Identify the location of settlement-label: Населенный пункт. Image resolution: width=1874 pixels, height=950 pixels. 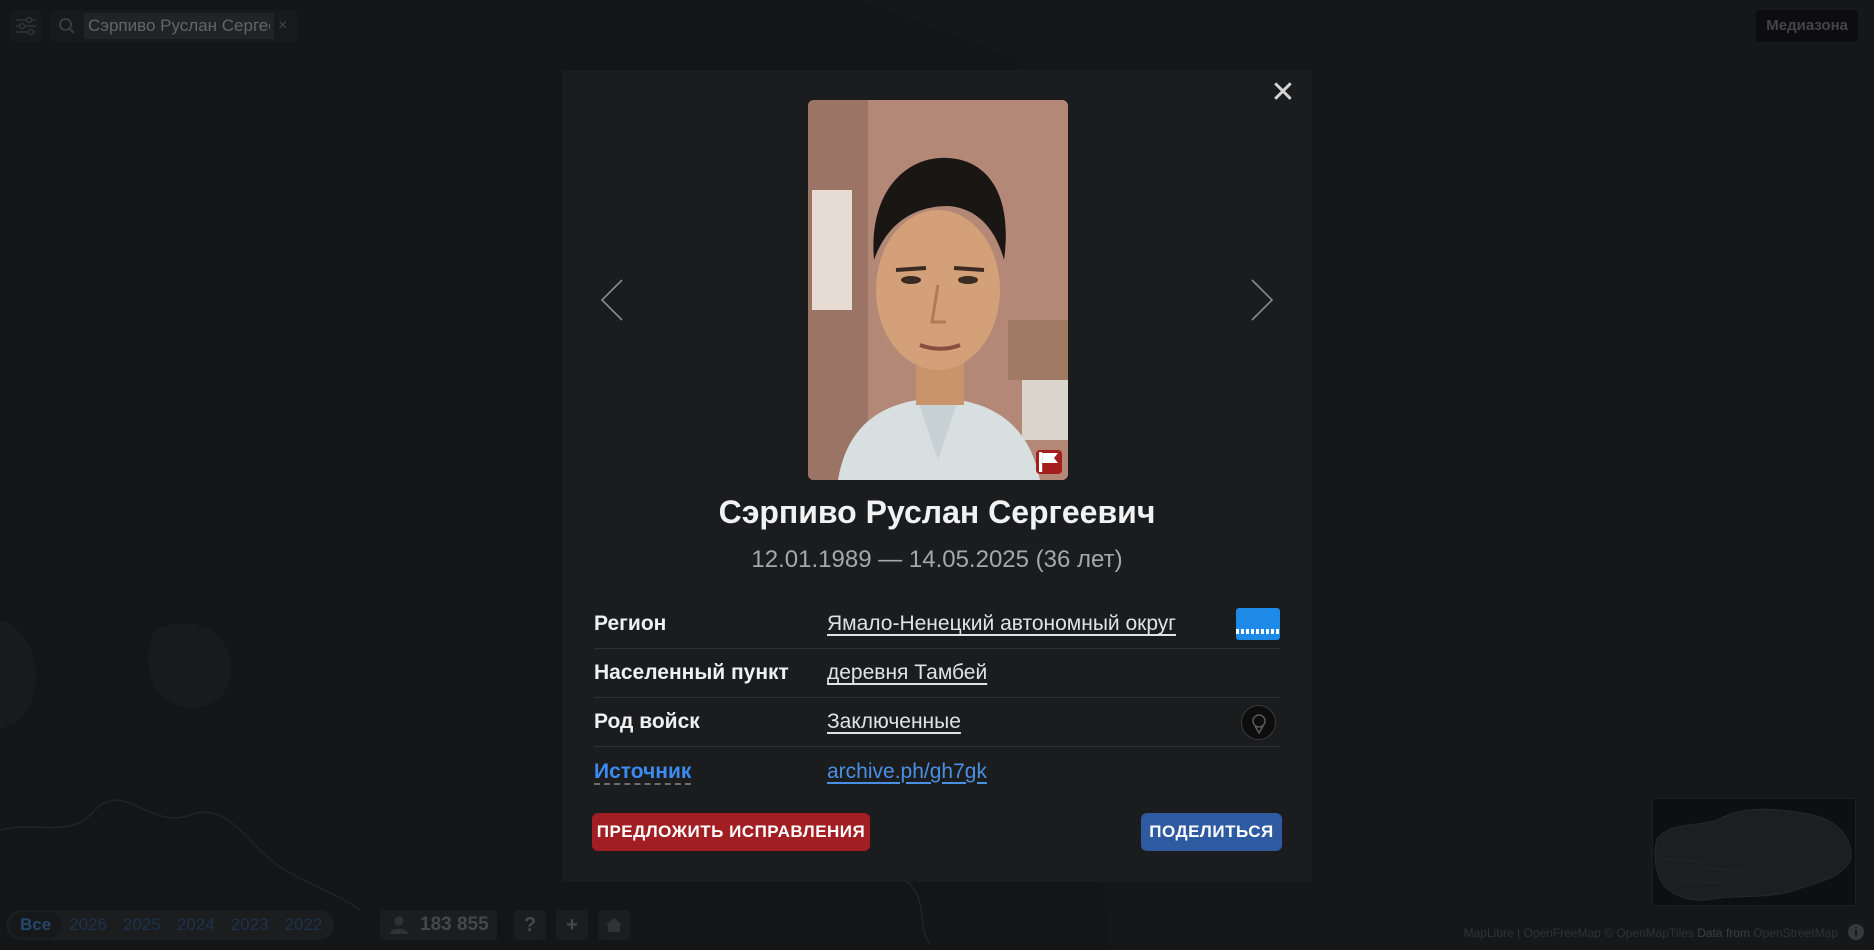
(691, 672).